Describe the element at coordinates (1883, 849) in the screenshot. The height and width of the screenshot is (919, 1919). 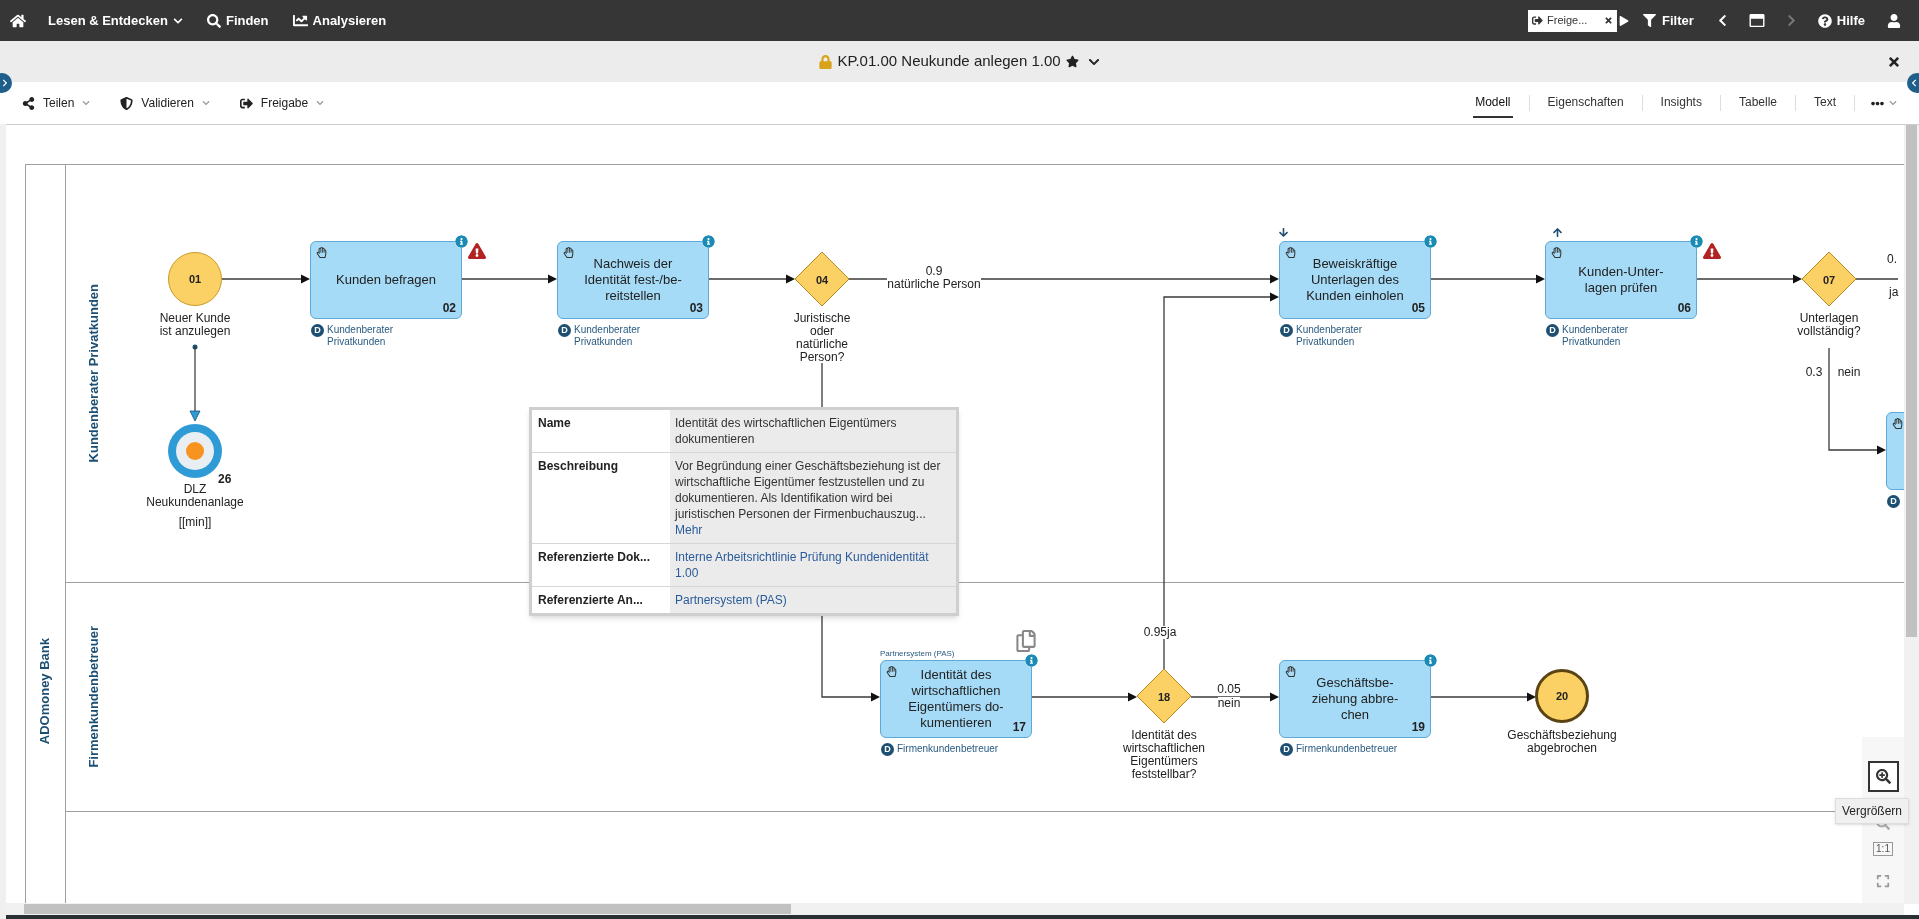
I see `actual-size-button: 1:1` at that location.